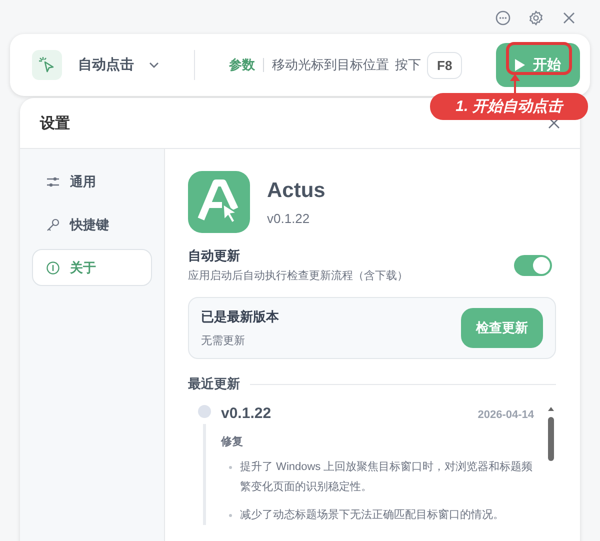 The image size is (600, 541). What do you see at coordinates (330, 65) in the screenshot?
I see `hint-text: 移动光标到目标位置` at bounding box center [330, 65].